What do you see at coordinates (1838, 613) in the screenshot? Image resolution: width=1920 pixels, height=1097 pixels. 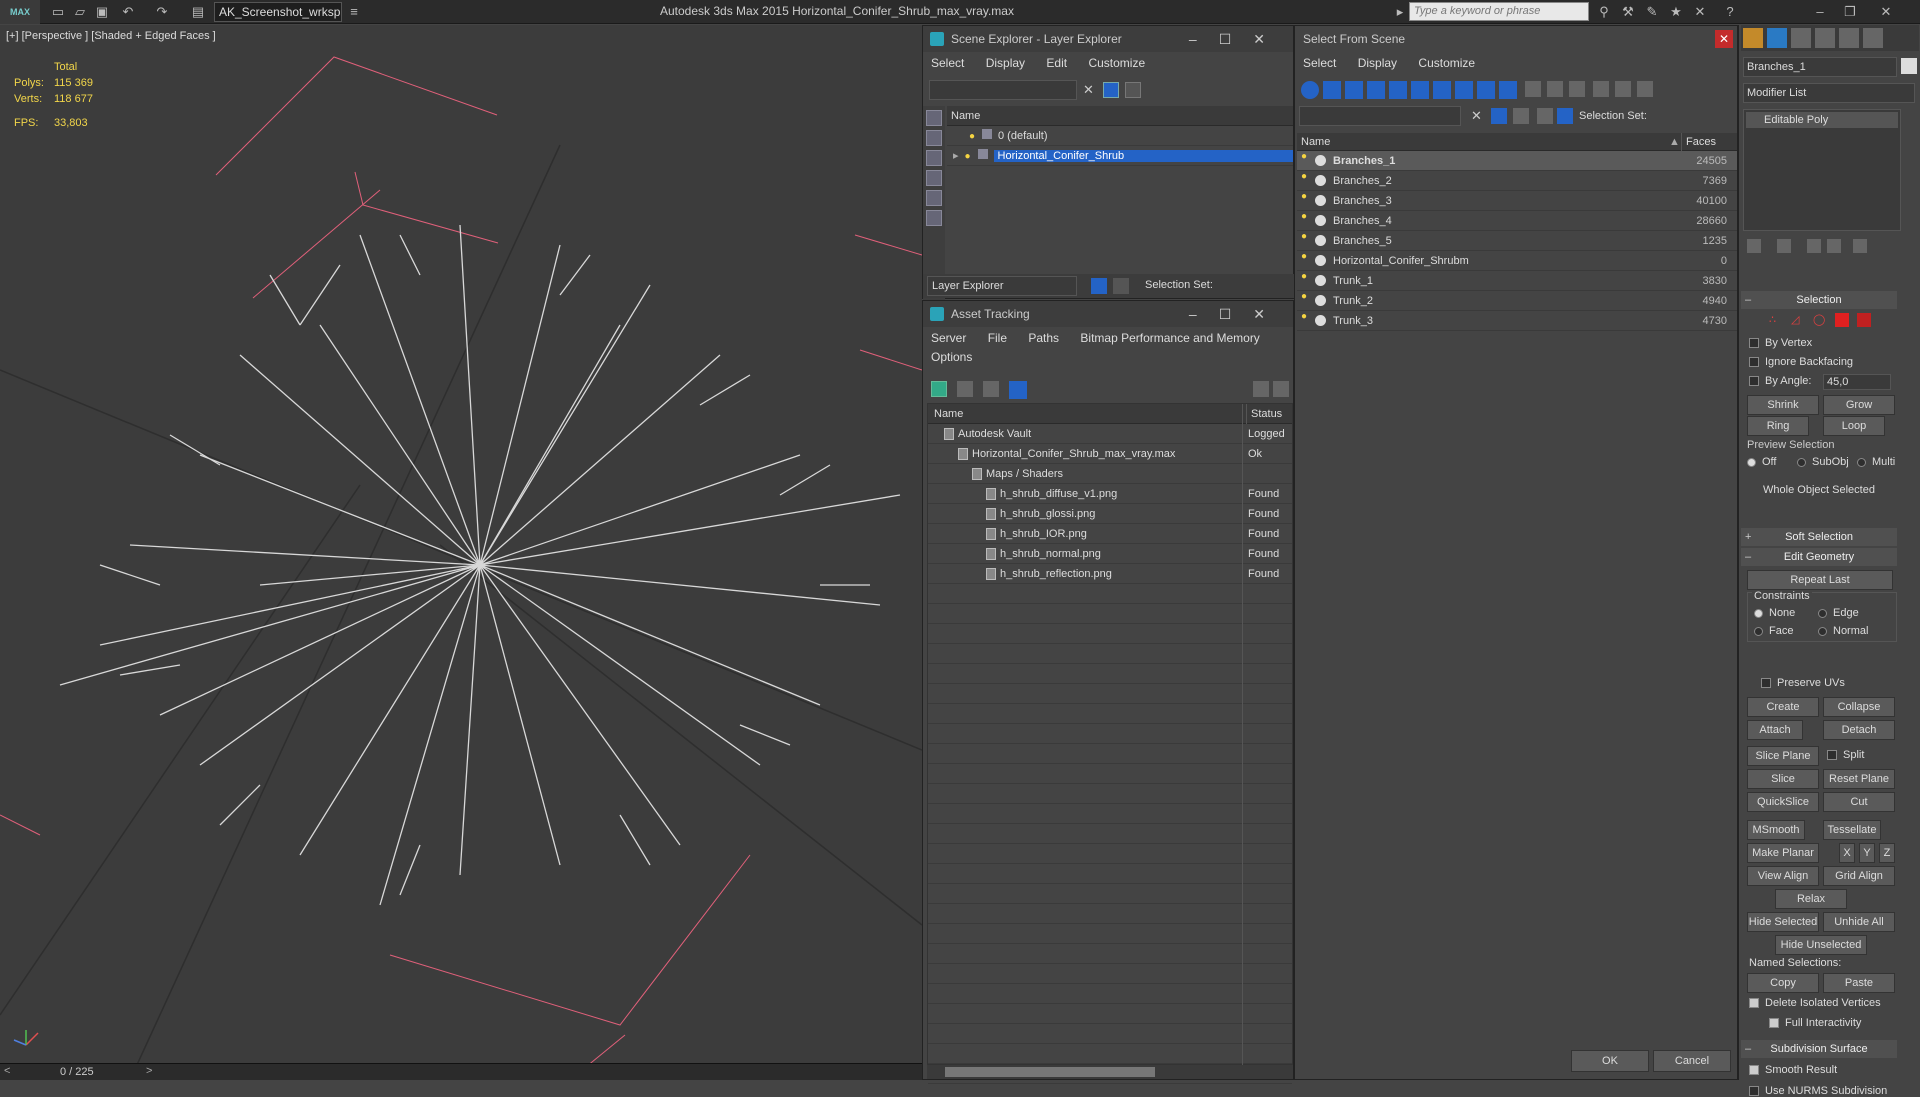 I see `constraint-edge-radio: Edge` at bounding box center [1838, 613].